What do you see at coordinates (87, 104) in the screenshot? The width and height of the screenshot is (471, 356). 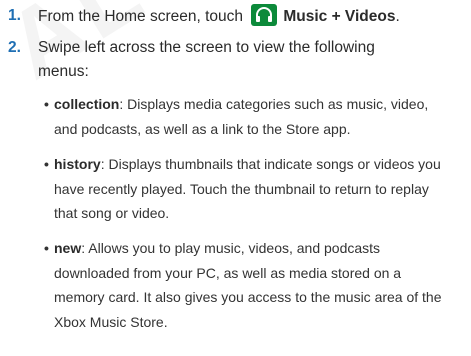 I see `term: collection` at bounding box center [87, 104].